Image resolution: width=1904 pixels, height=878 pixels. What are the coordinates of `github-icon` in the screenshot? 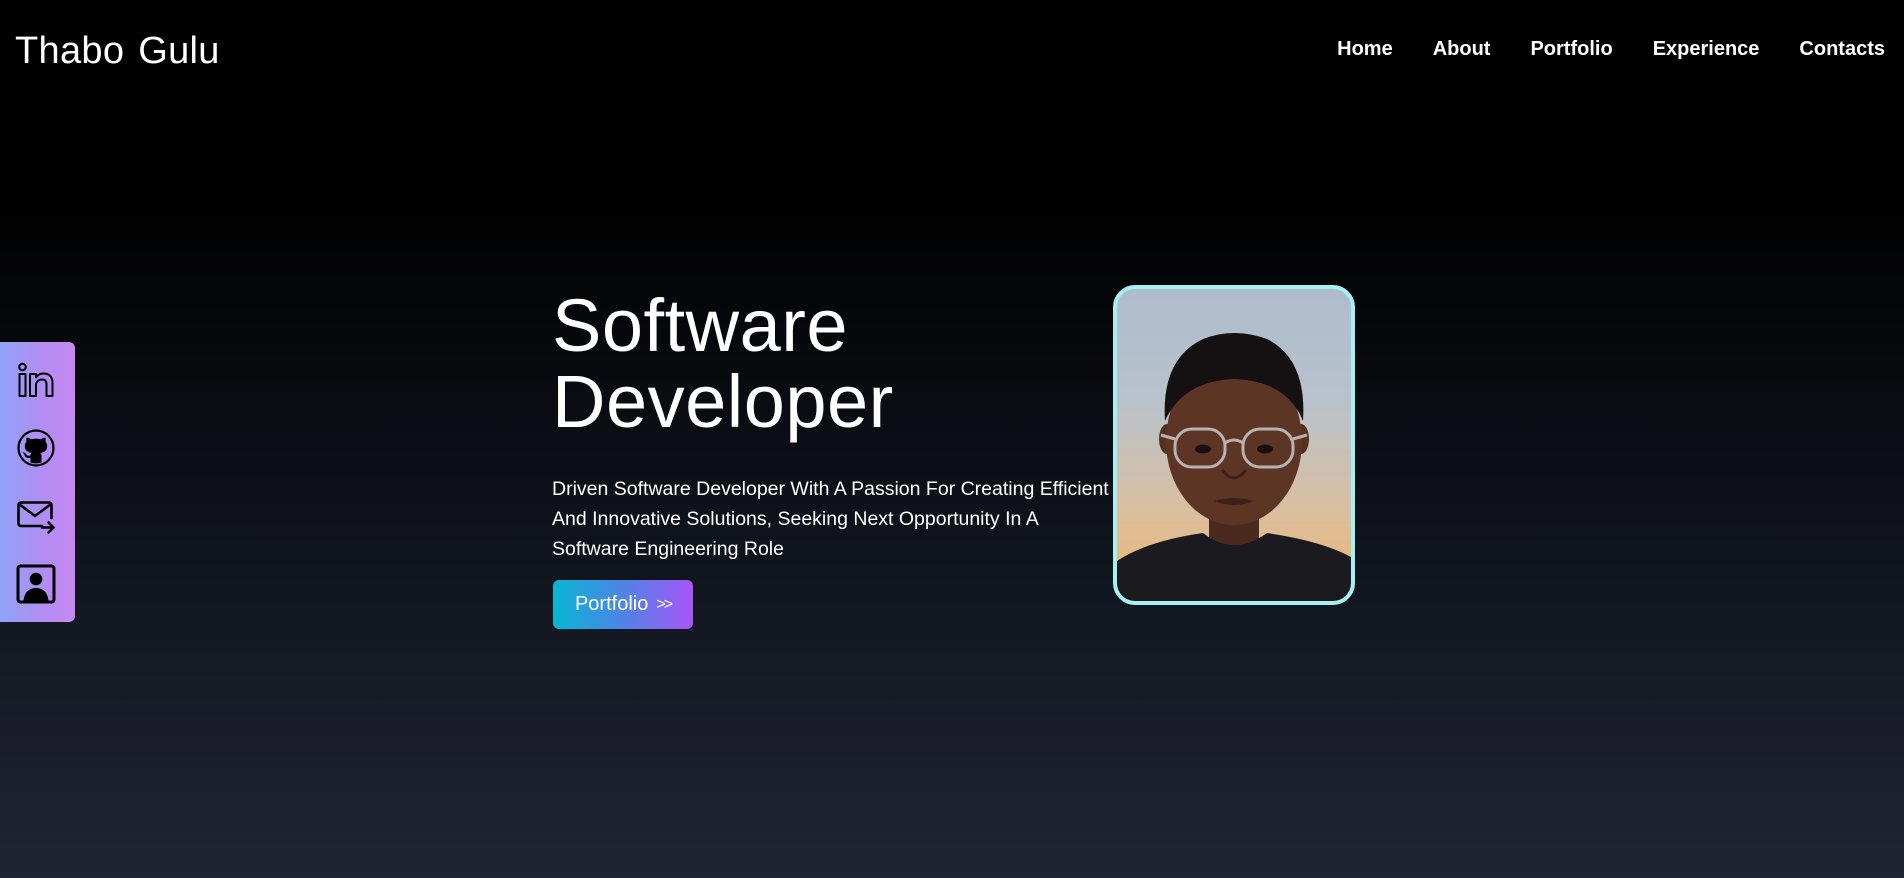 It's located at (36, 448).